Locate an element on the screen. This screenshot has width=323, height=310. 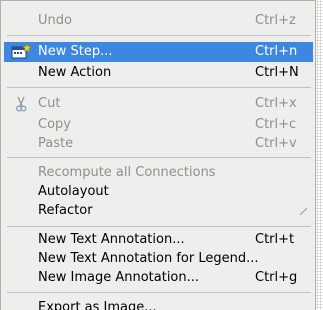
menu-item-recompute-connections: Recompute all Connections is located at coordinates (159, 173).